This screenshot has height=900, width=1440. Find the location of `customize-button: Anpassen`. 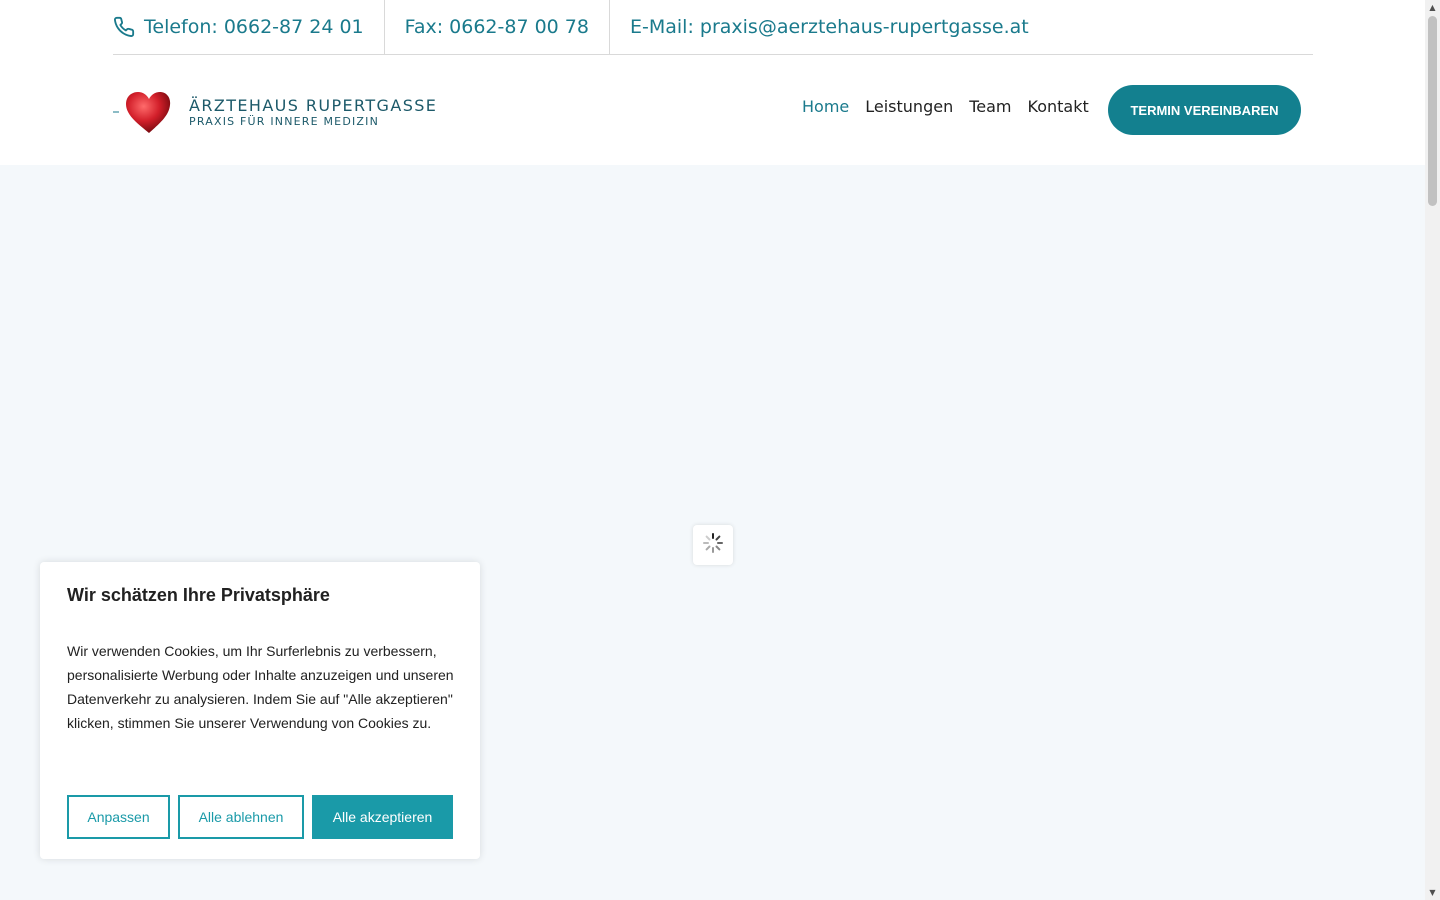

customize-button: Anpassen is located at coordinates (118, 817).